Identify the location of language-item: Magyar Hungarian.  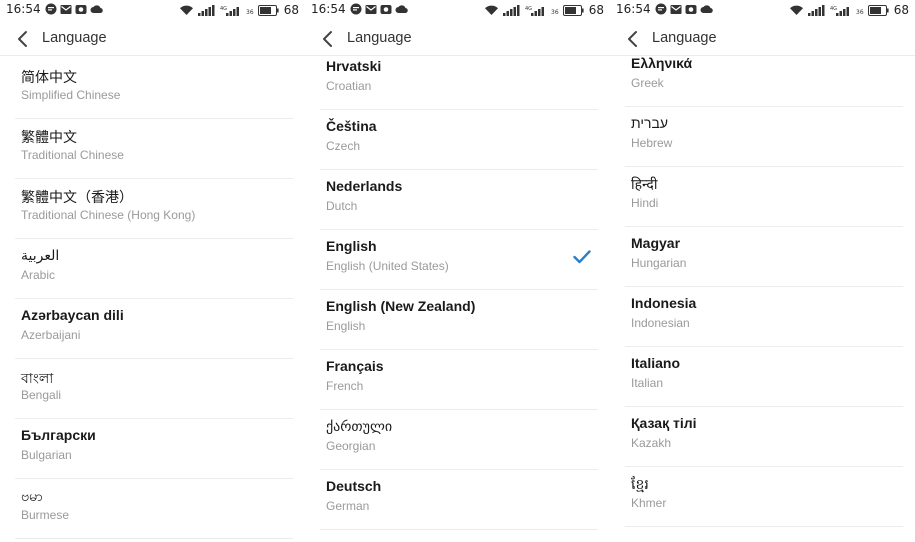
(762, 257).